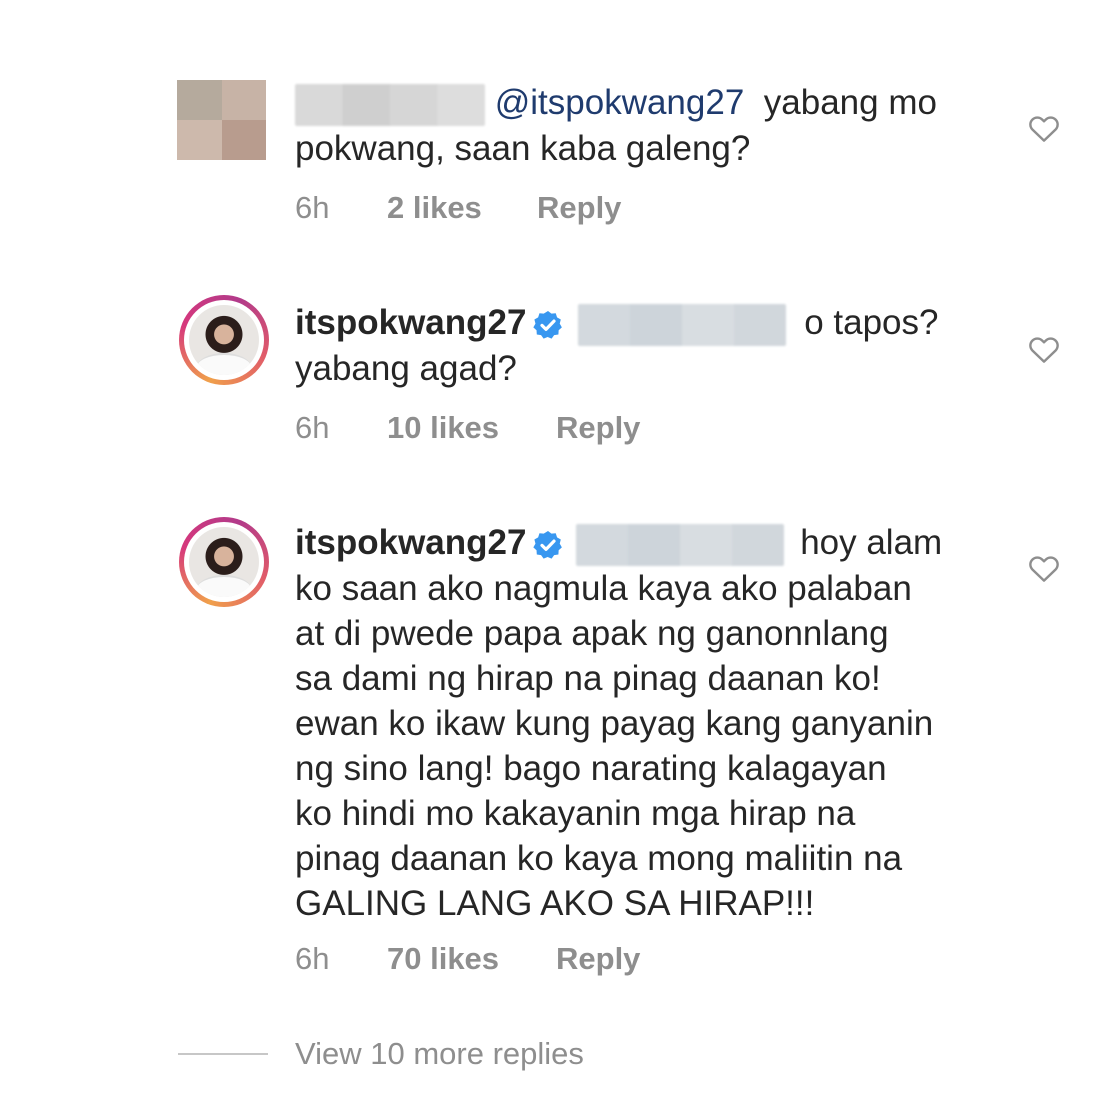 The image size is (1120, 1105). I want to click on comment-text: itspokwang27 o tapos? yabang agad?, so click(617, 345).